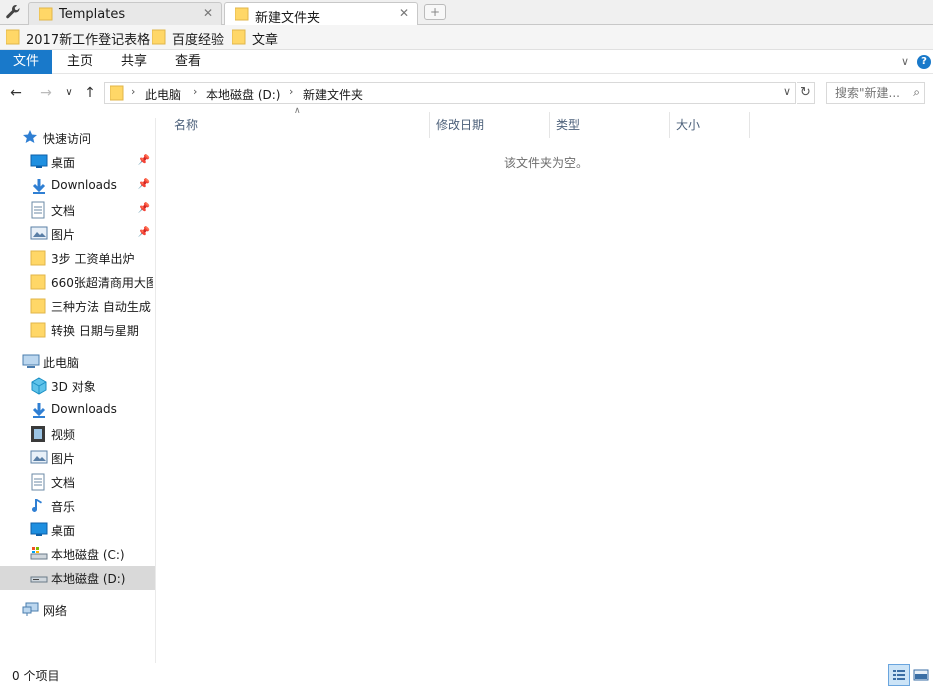 The image size is (933, 687). What do you see at coordinates (77, 610) in the screenshot?
I see `nav-network: 网络` at bounding box center [77, 610].